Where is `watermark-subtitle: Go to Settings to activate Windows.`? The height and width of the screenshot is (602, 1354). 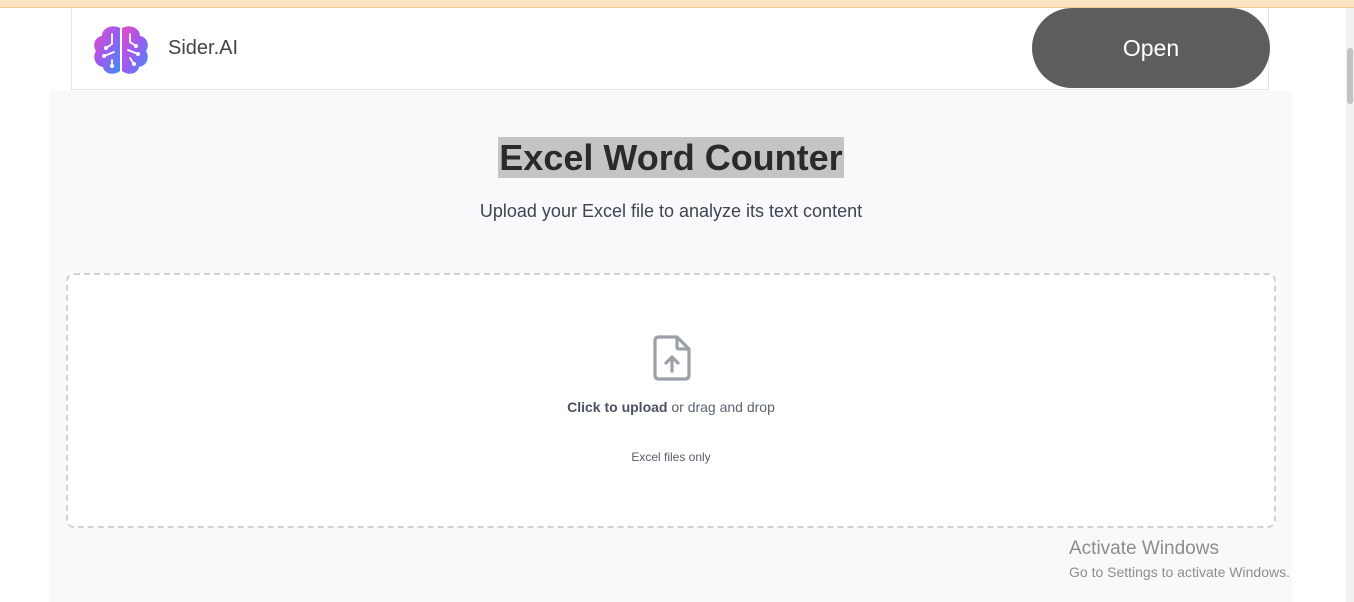
watermark-subtitle: Go to Settings to activate Windows. is located at coordinates (1179, 572).